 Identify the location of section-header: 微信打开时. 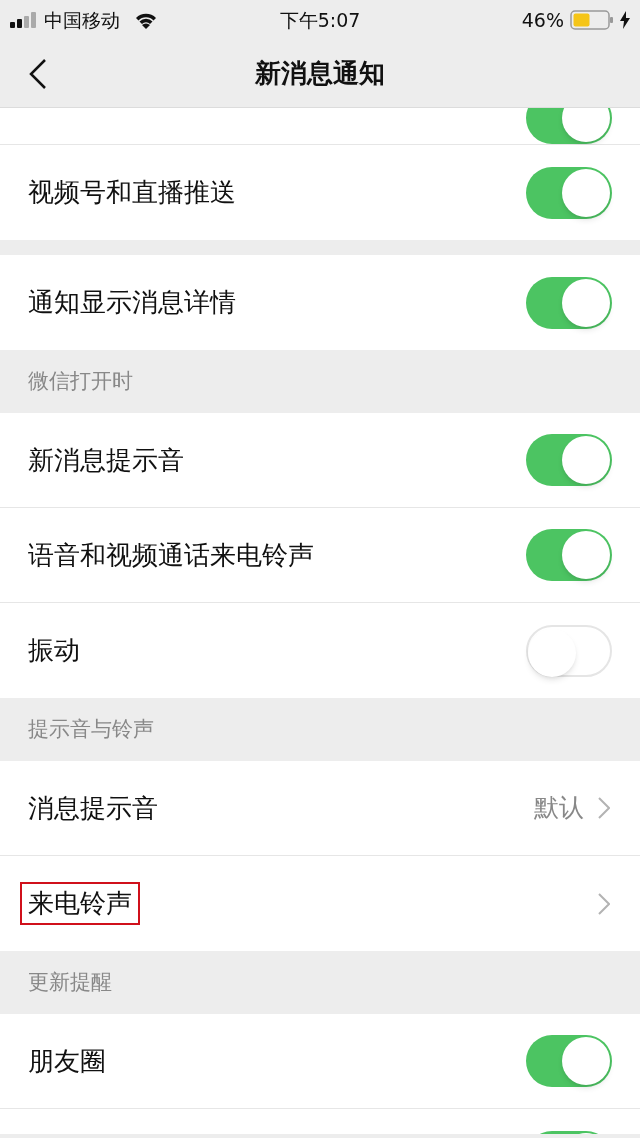
(80, 381).